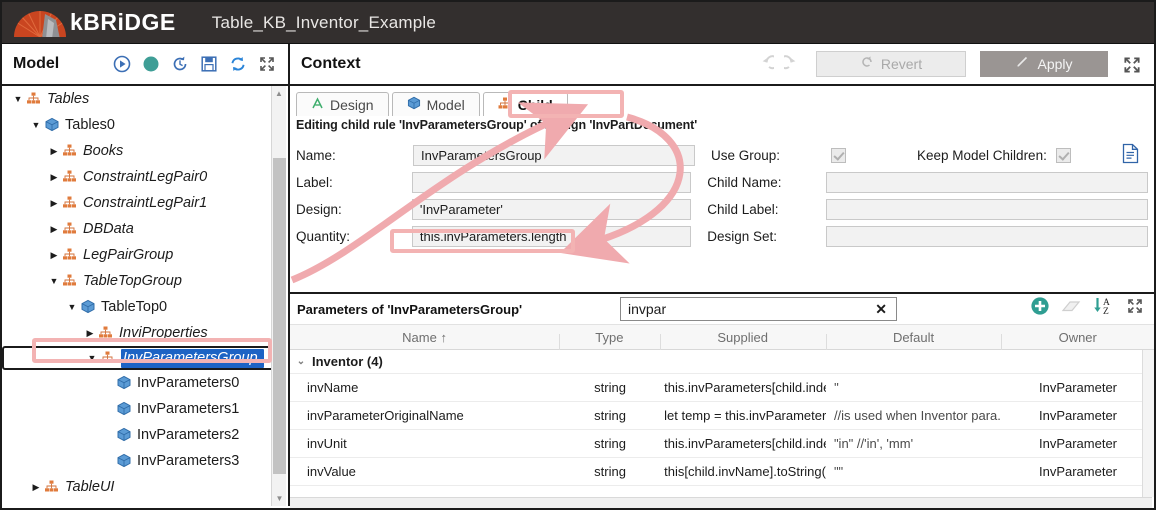 This screenshot has width=1156, height=510. Describe the element at coordinates (790, 64) in the screenshot. I see `redo-icon` at that location.